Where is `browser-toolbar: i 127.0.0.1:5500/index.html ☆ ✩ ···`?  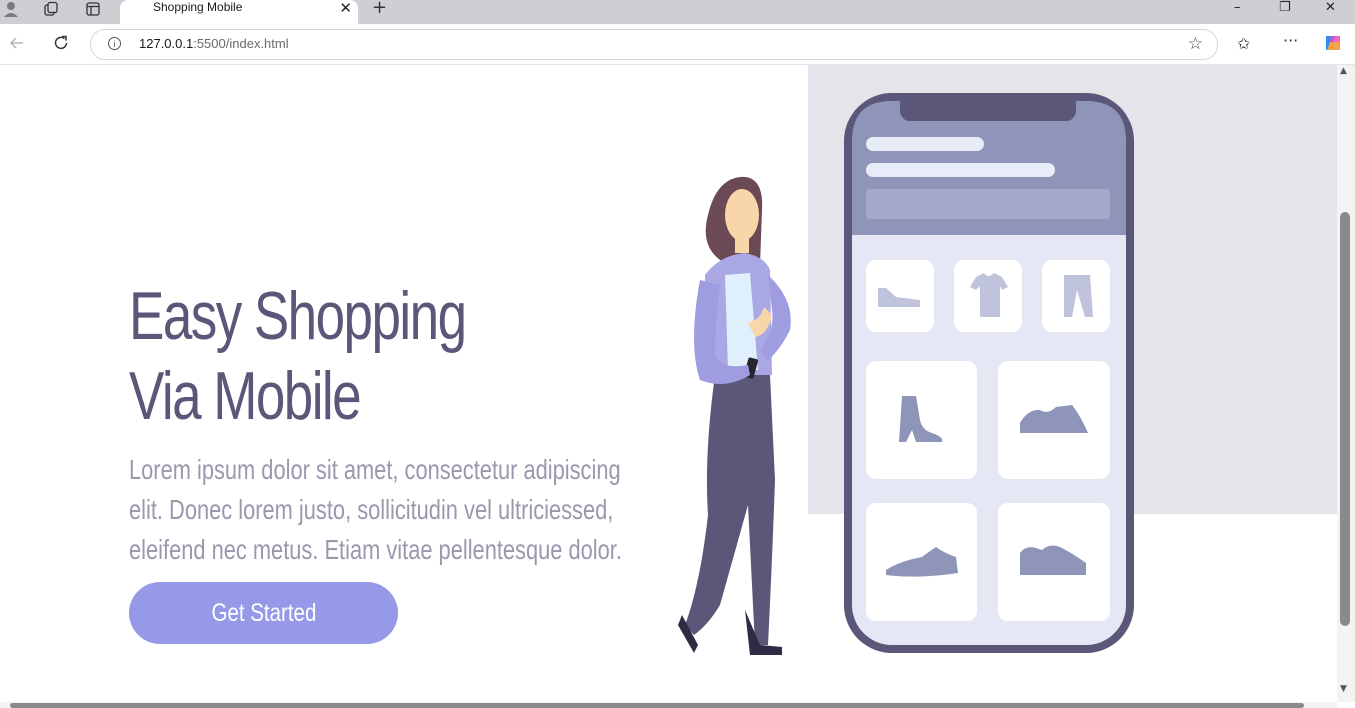 browser-toolbar: i 127.0.0.1:5500/index.html ☆ ✩ ··· is located at coordinates (677, 44).